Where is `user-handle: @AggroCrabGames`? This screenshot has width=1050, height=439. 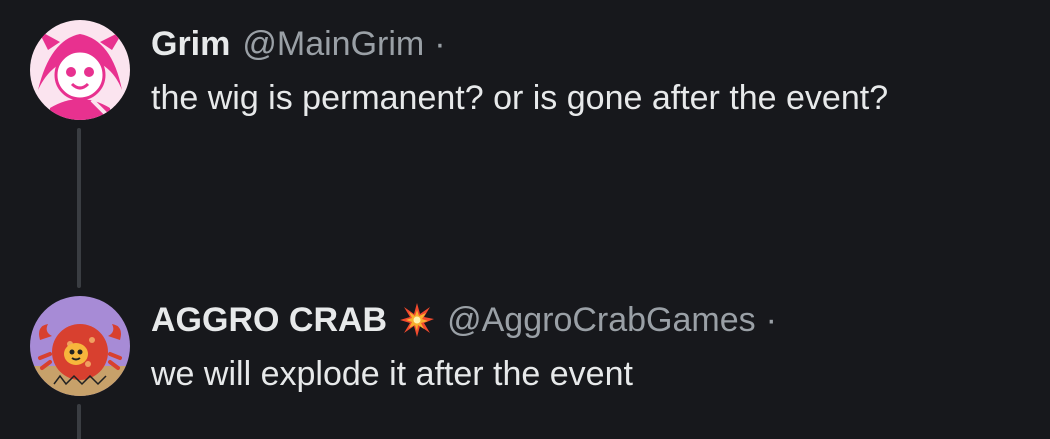 user-handle: @AggroCrabGames is located at coordinates (601, 320).